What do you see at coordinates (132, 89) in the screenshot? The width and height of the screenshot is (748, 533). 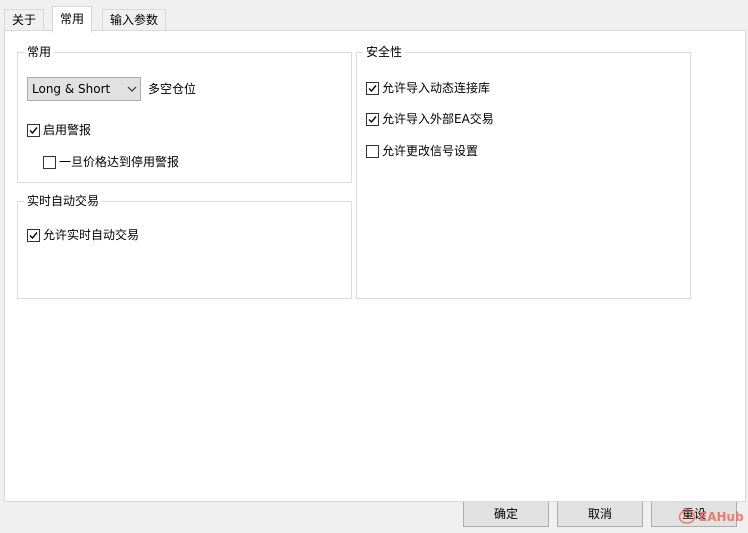 I see `chevron-down-icon` at bounding box center [132, 89].